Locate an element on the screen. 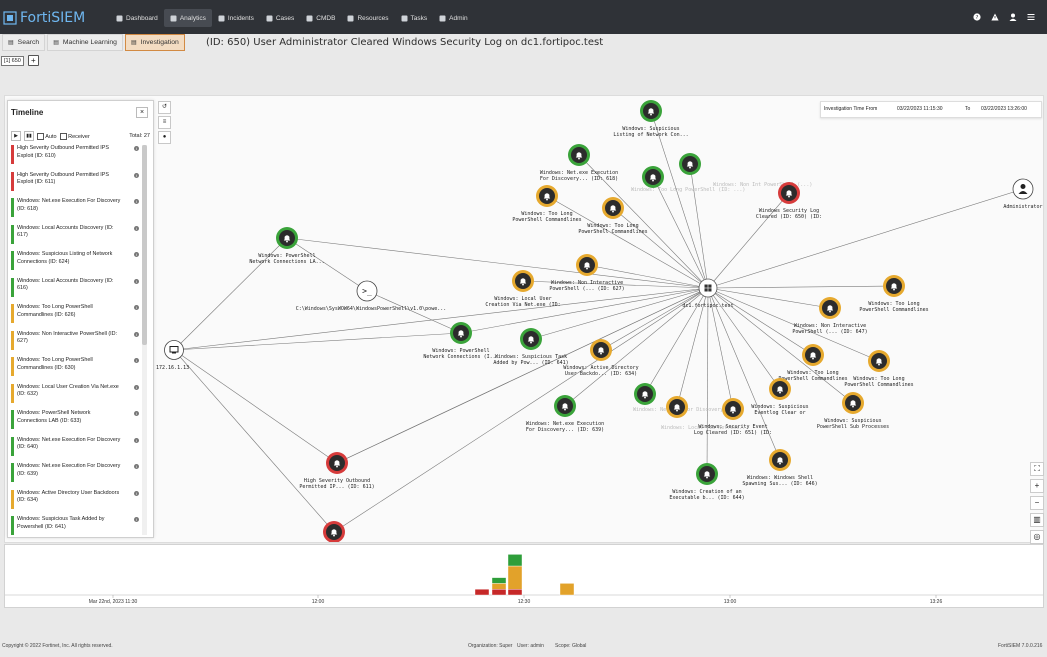 Image resolution: width=1047 pixels, height=657 pixels. alert-icon is located at coordinates (995, 17).